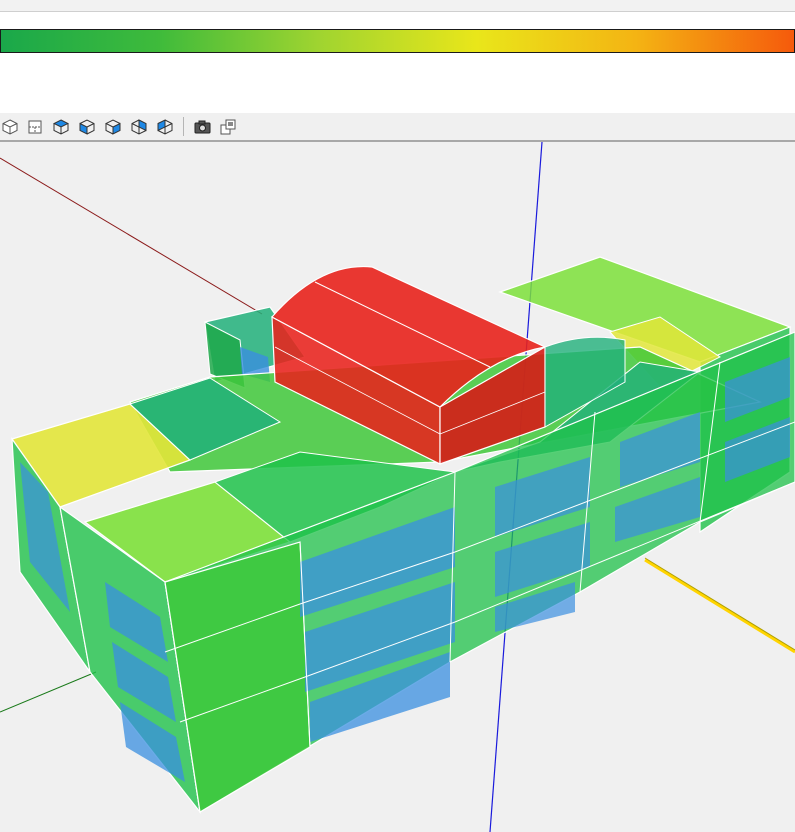 The width and height of the screenshot is (795, 832). I want to click on view-isometric-icon, so click(10, 126).